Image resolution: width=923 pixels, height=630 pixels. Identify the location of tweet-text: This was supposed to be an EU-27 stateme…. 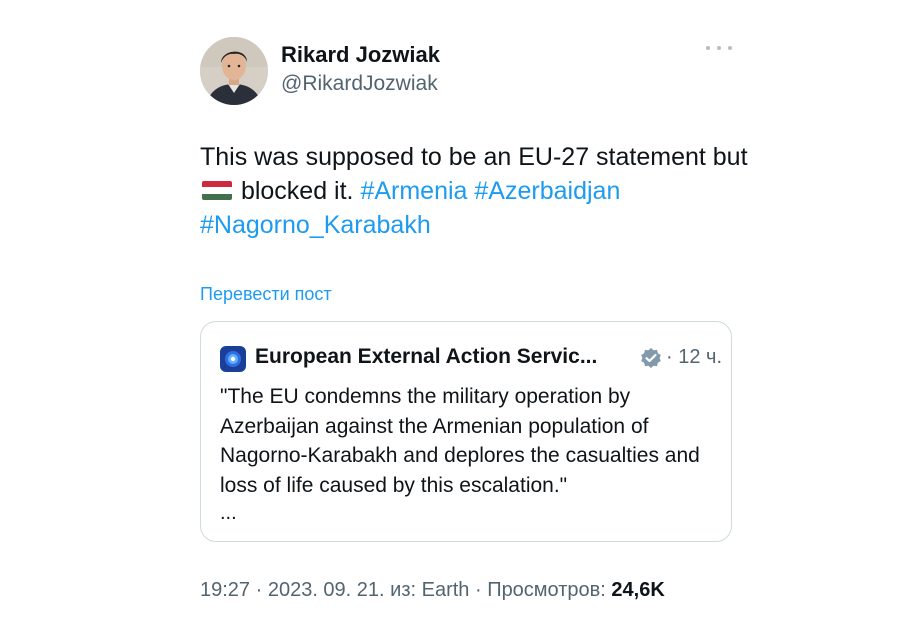
(480, 191).